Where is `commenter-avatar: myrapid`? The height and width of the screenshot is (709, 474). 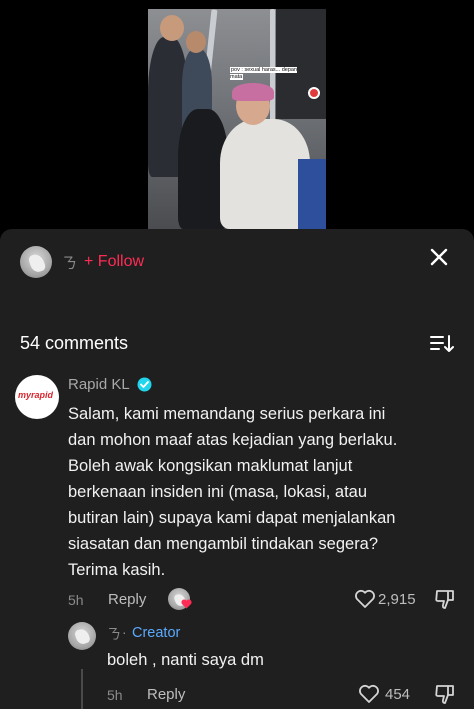
commenter-avatar: myrapid is located at coordinates (37, 397).